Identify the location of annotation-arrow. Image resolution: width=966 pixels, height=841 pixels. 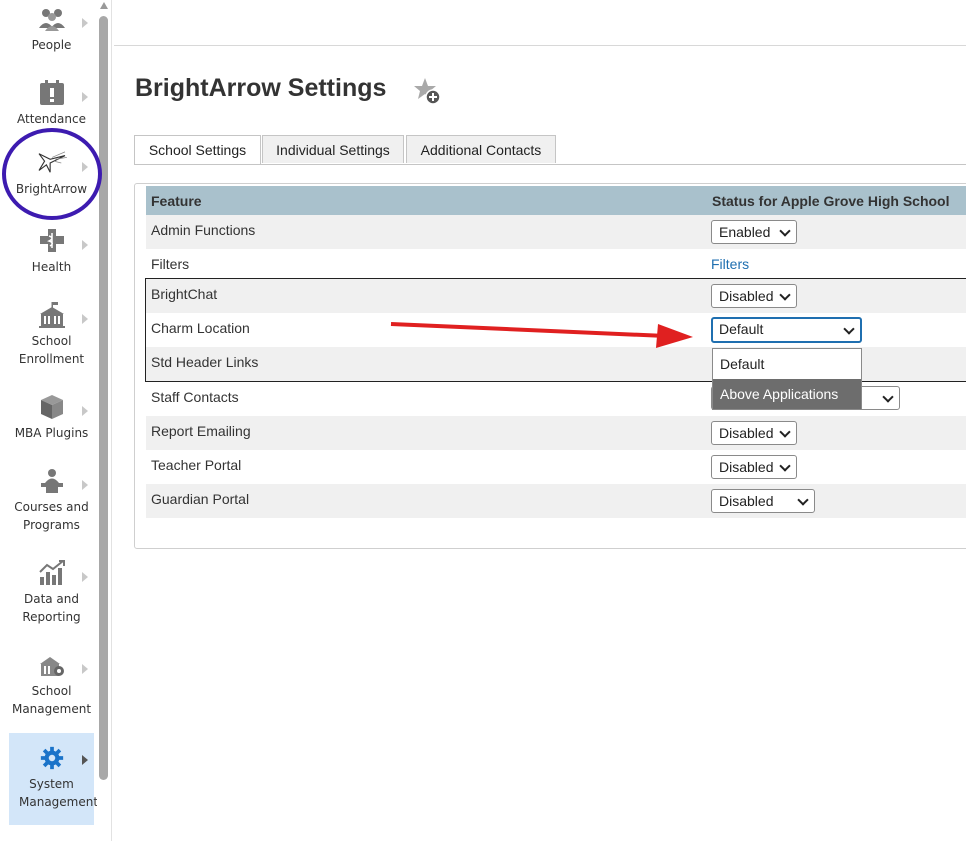
(541, 335).